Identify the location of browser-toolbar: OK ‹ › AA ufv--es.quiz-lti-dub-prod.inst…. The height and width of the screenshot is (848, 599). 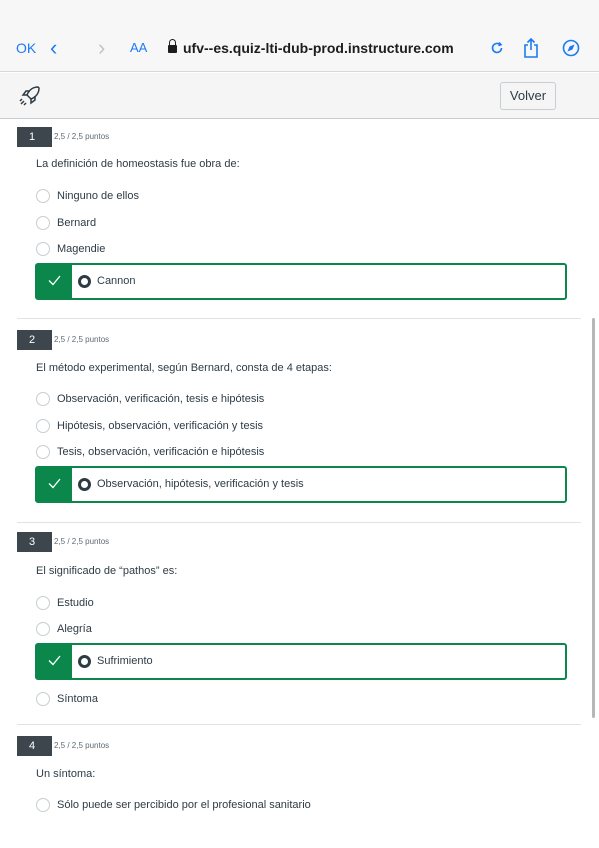
(299, 48).